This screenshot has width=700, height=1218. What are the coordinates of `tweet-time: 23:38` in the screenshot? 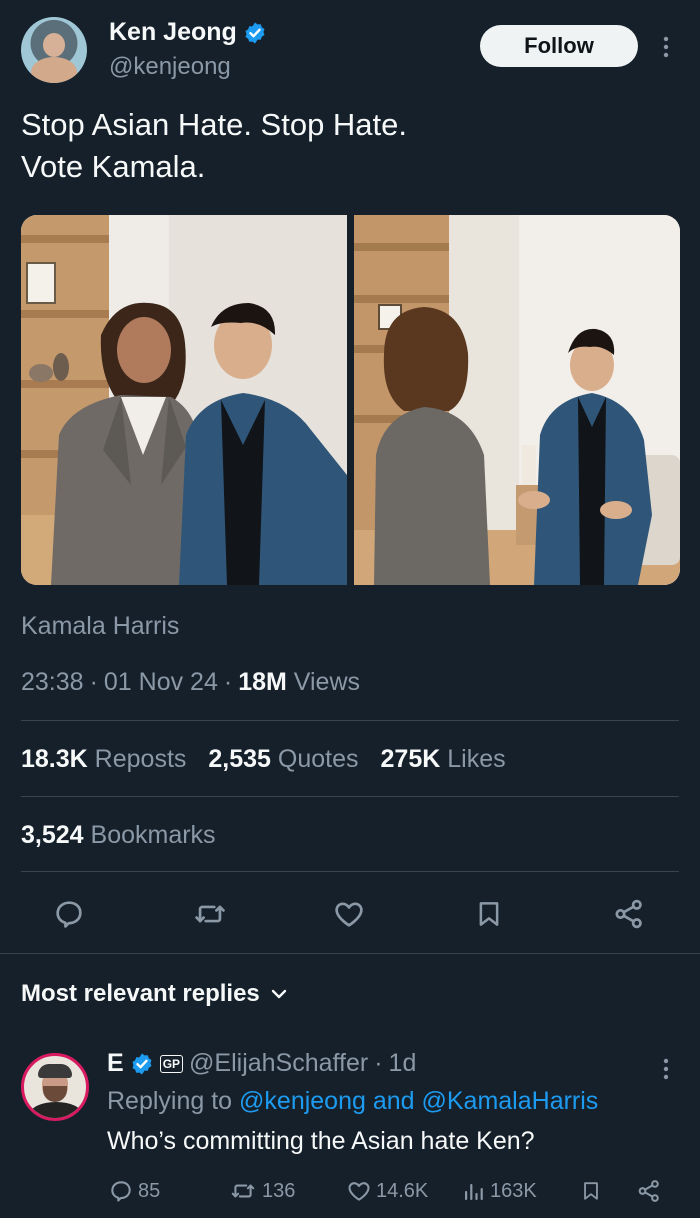 It's located at (52, 682).